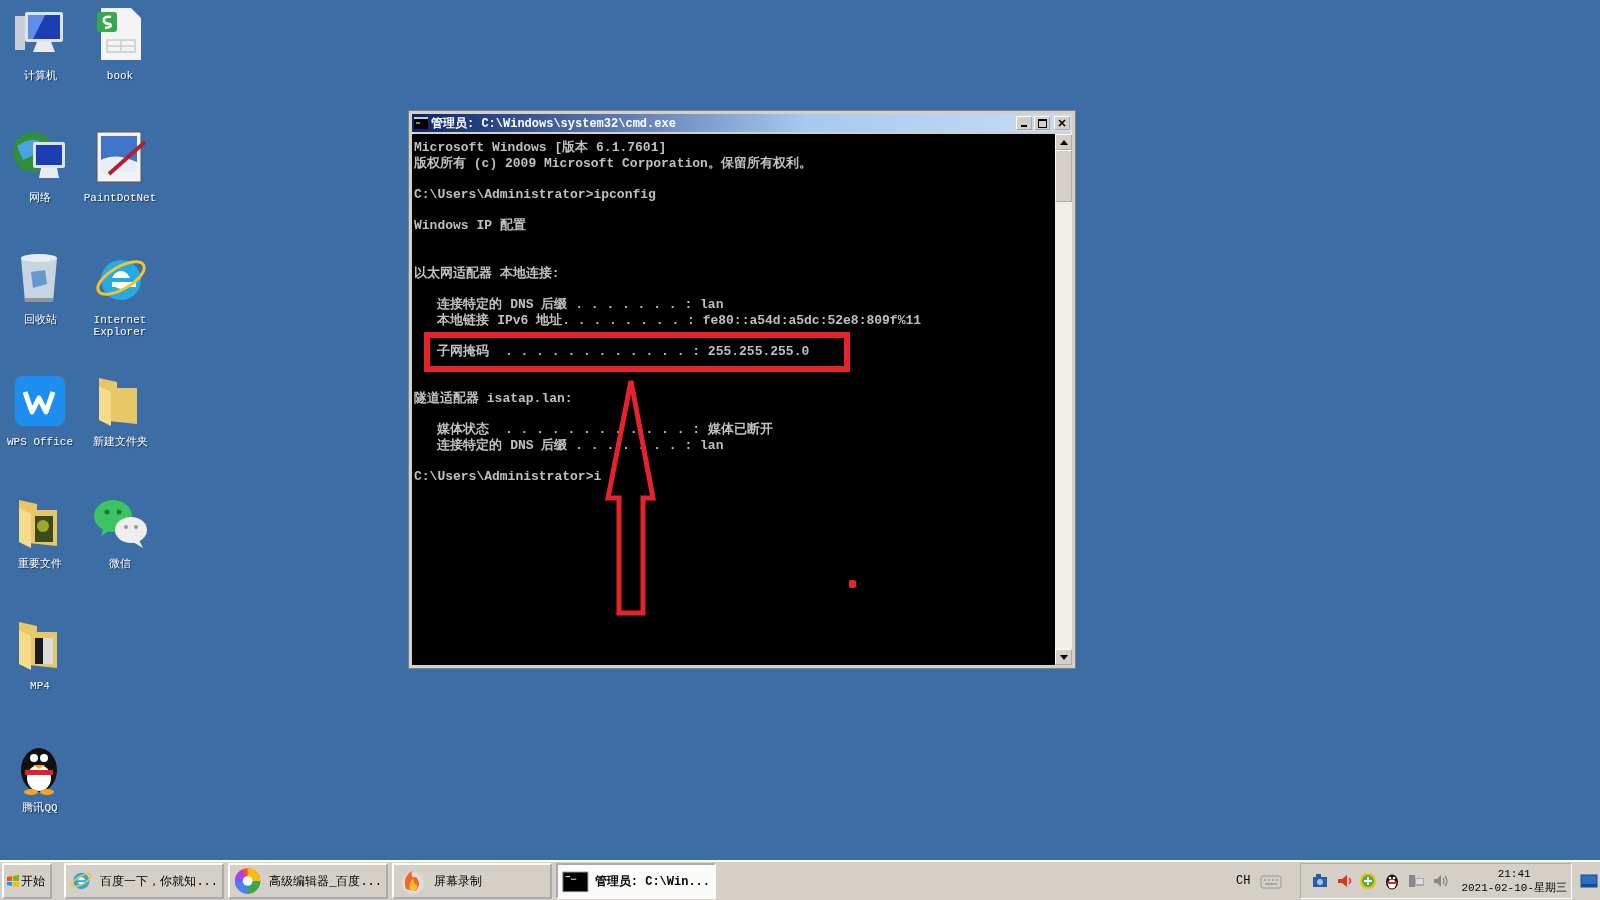  I want to click on scroll-thumb, so click(1063, 176).